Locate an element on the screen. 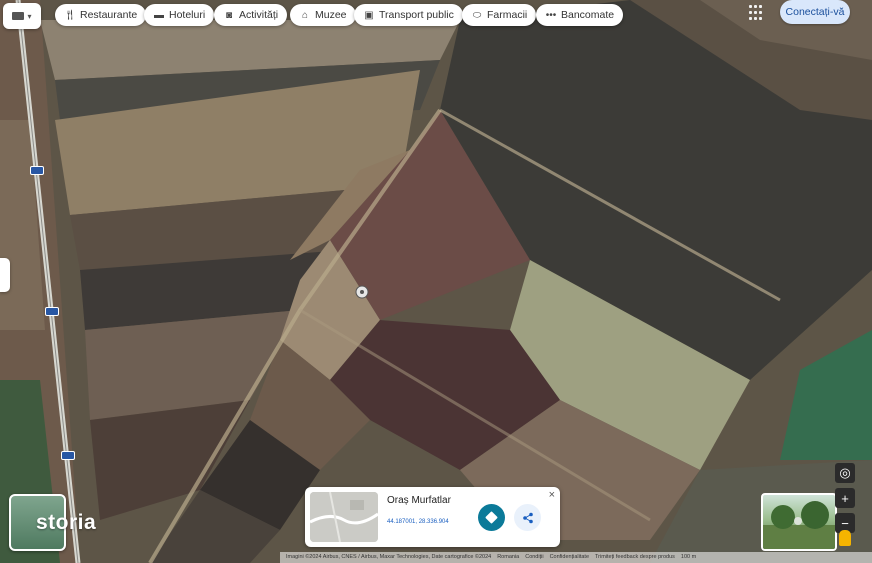 This screenshot has height=563, width=872. chip-restaurante: 🍴︎ Restaurante is located at coordinates (101, 15).